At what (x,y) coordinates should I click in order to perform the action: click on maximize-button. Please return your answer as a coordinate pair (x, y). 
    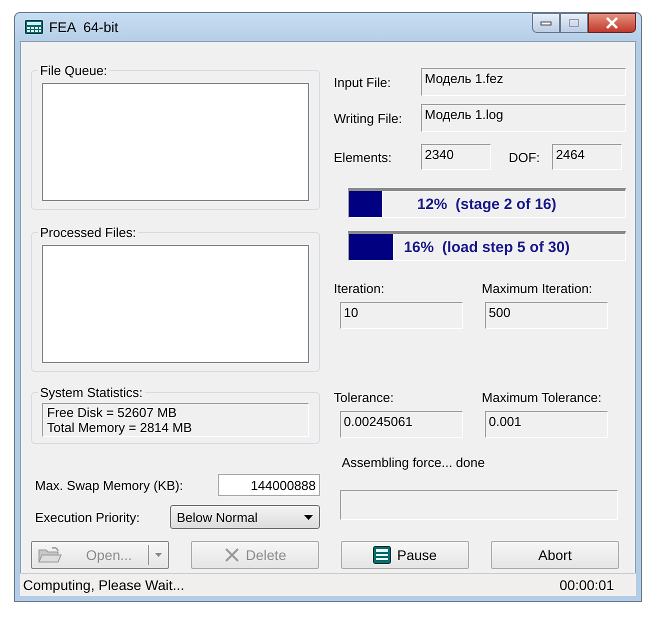
    Looking at the image, I should click on (574, 23).